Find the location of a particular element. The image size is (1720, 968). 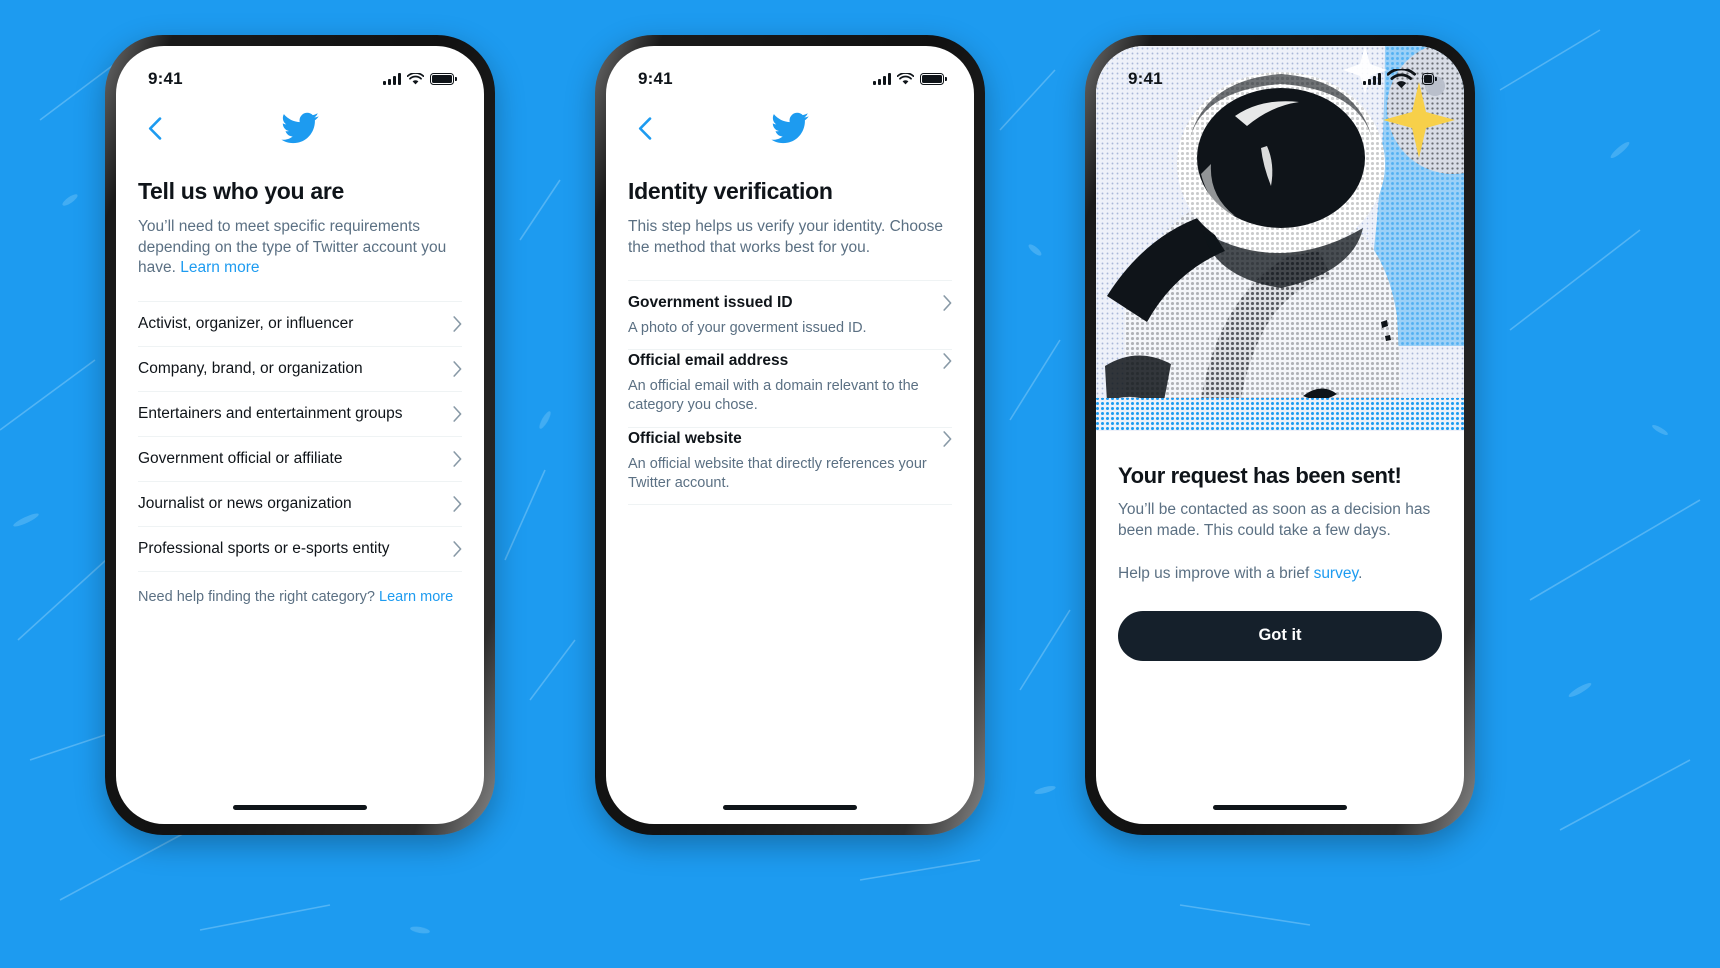

method-description: A photo of your goverment issued ID. is located at coordinates (747, 328).